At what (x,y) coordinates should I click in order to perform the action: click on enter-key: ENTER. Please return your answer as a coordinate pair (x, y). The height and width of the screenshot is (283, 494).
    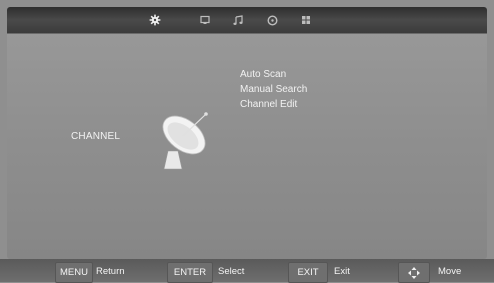
    Looking at the image, I should click on (190, 272).